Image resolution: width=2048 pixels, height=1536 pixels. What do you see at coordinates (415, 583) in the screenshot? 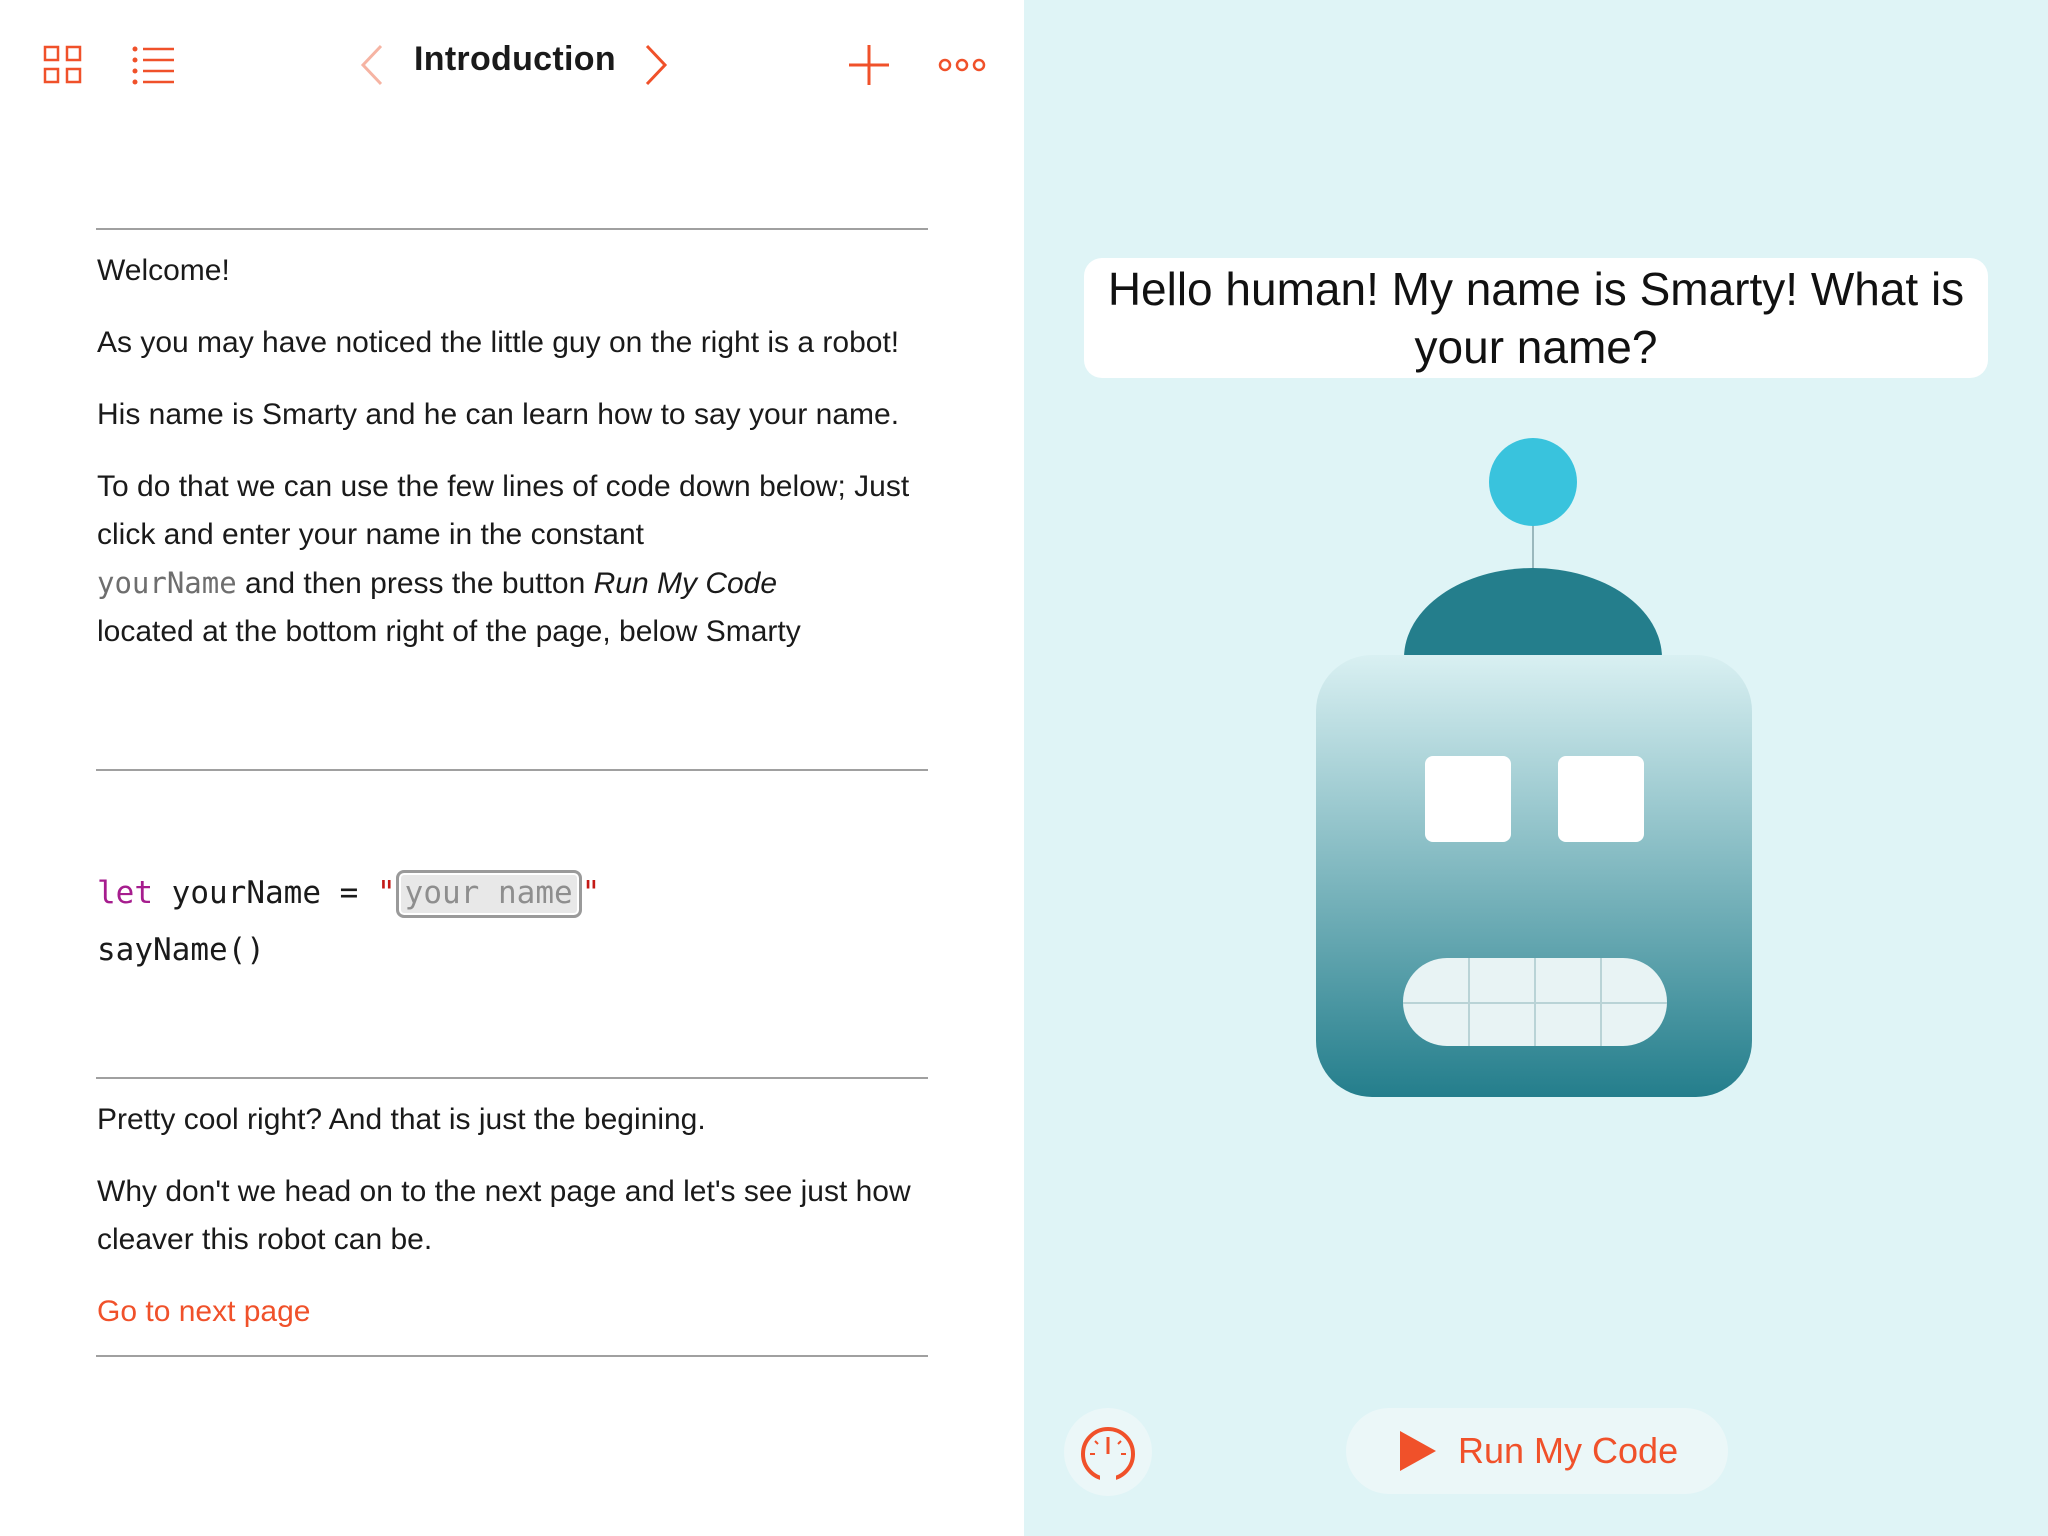
I see `instructions-text: and then press the button` at bounding box center [415, 583].